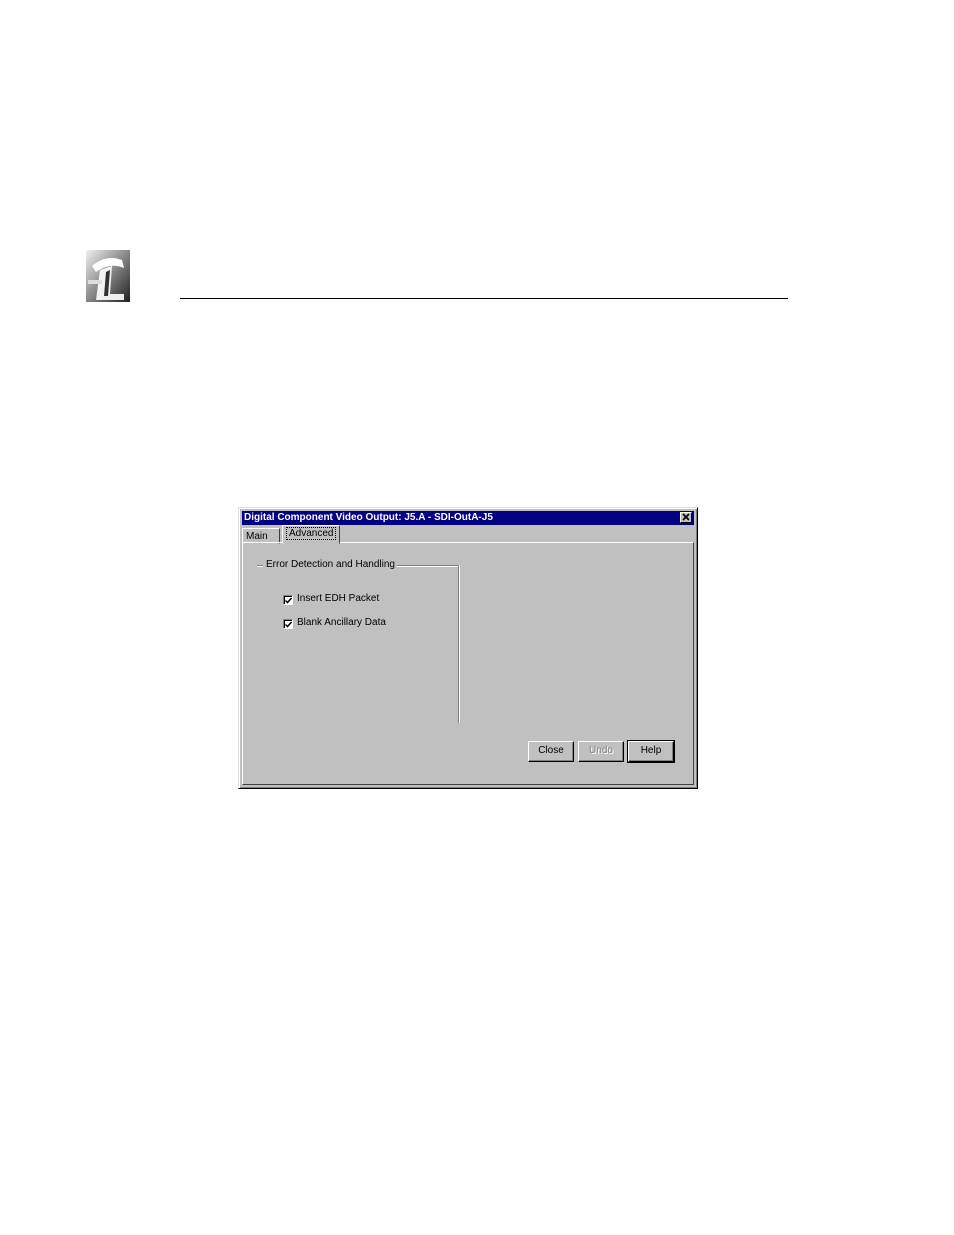 The image size is (954, 1235). What do you see at coordinates (601, 751) in the screenshot?
I see `undo-button: Undo` at bounding box center [601, 751].